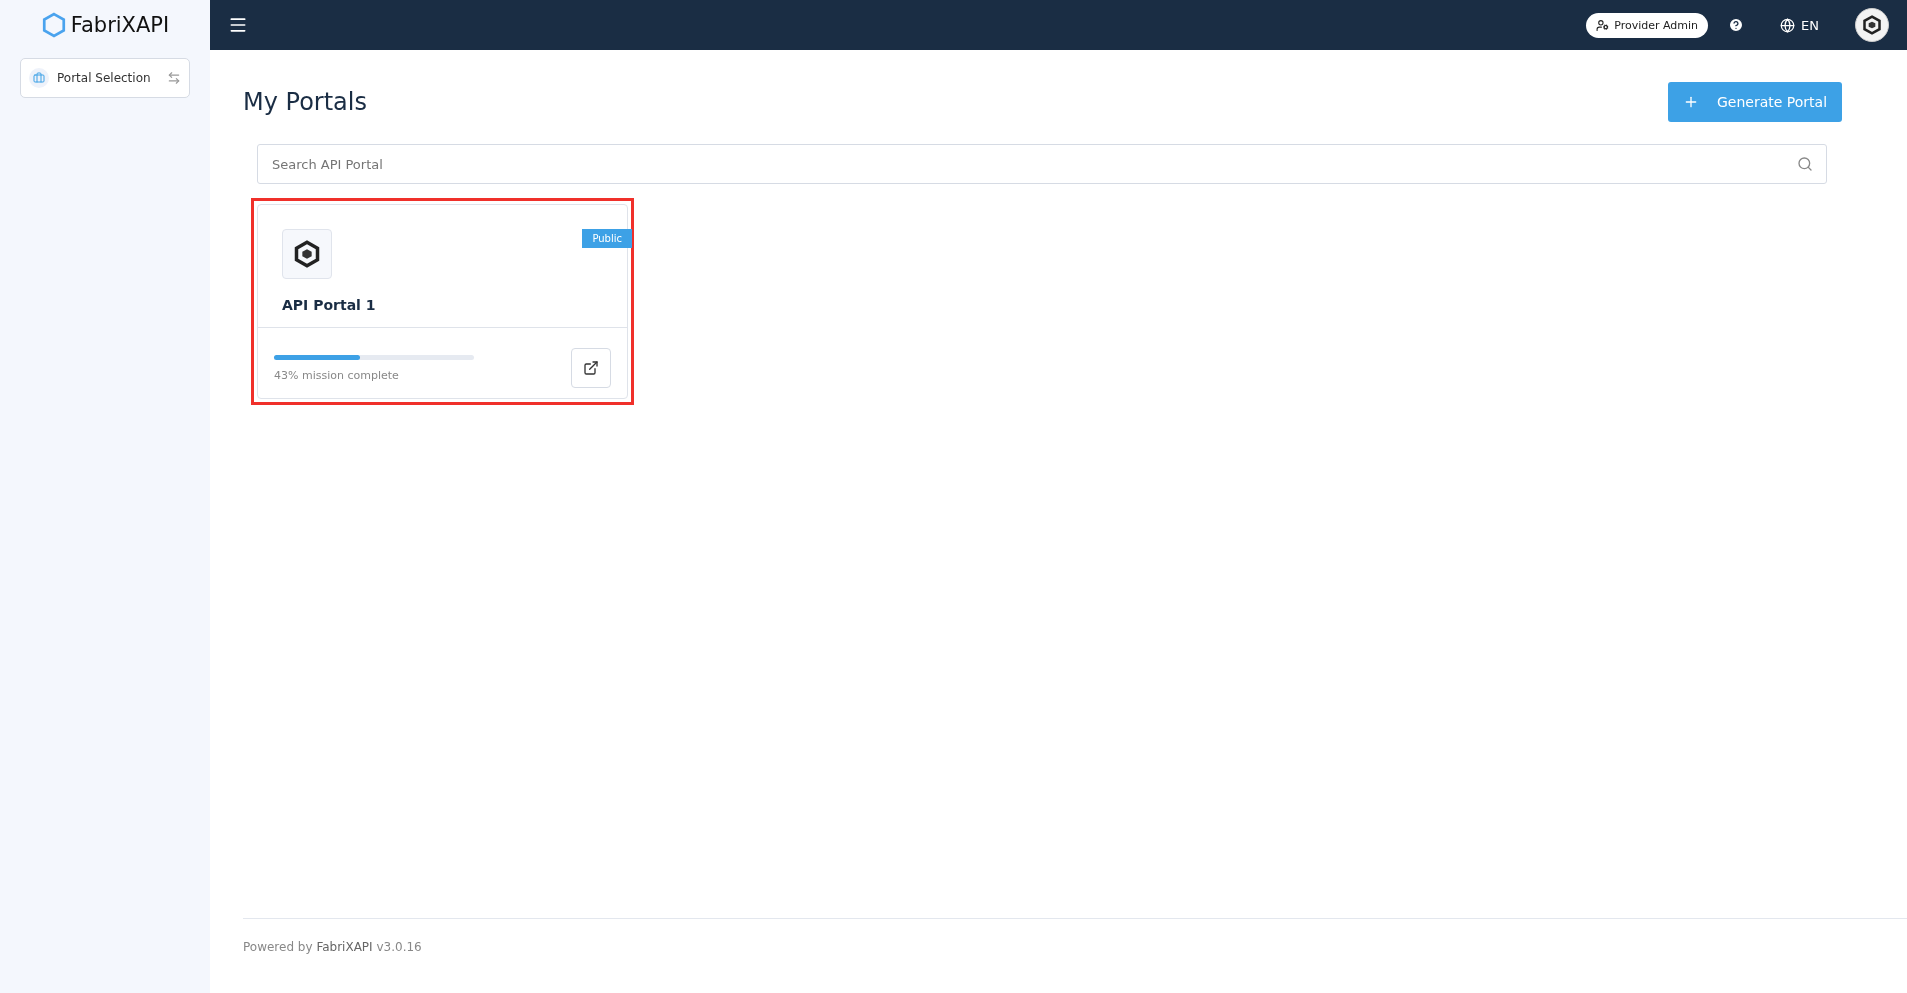  Describe the element at coordinates (332, 947) in the screenshot. I see `footer-text: Powered by FabriXAPI v3.0.16` at that location.